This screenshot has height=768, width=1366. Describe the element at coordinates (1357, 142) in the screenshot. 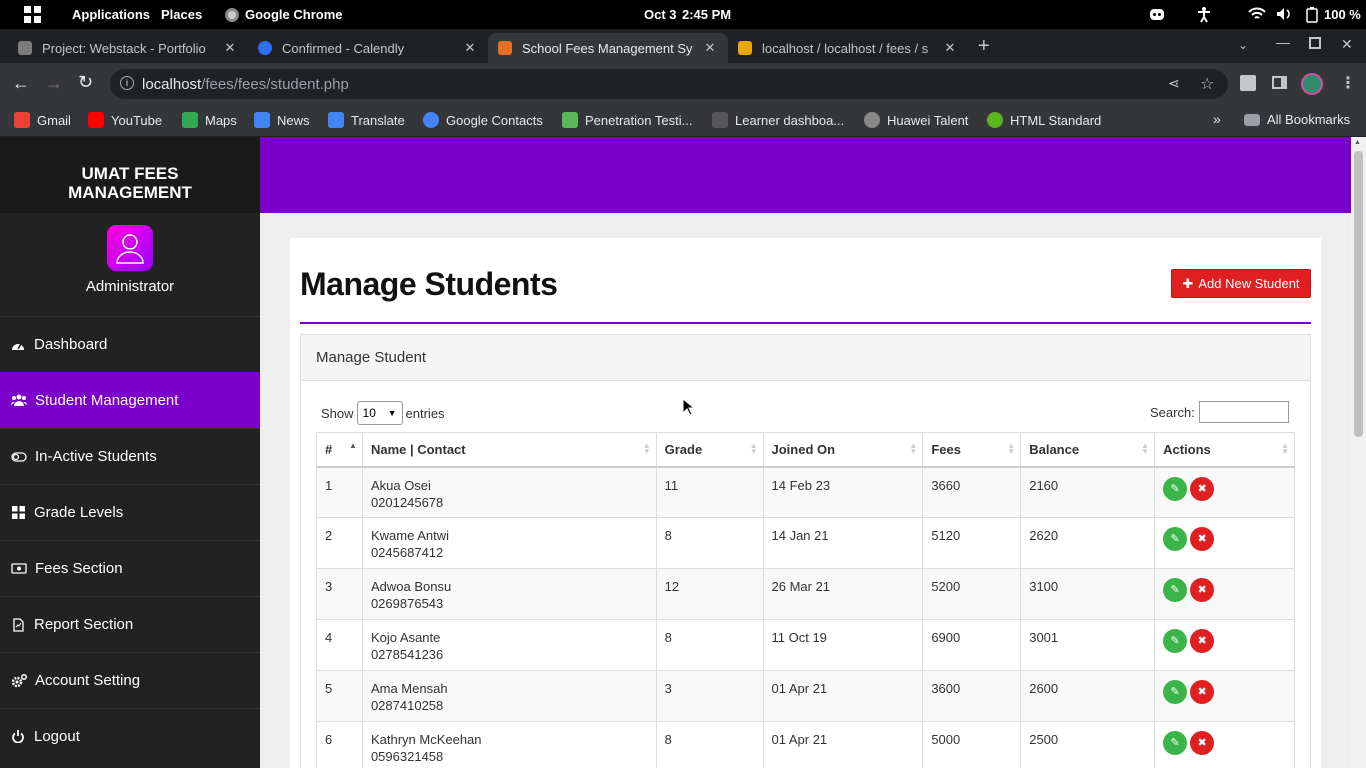

I see `scroll-up-icon: ▲` at that location.